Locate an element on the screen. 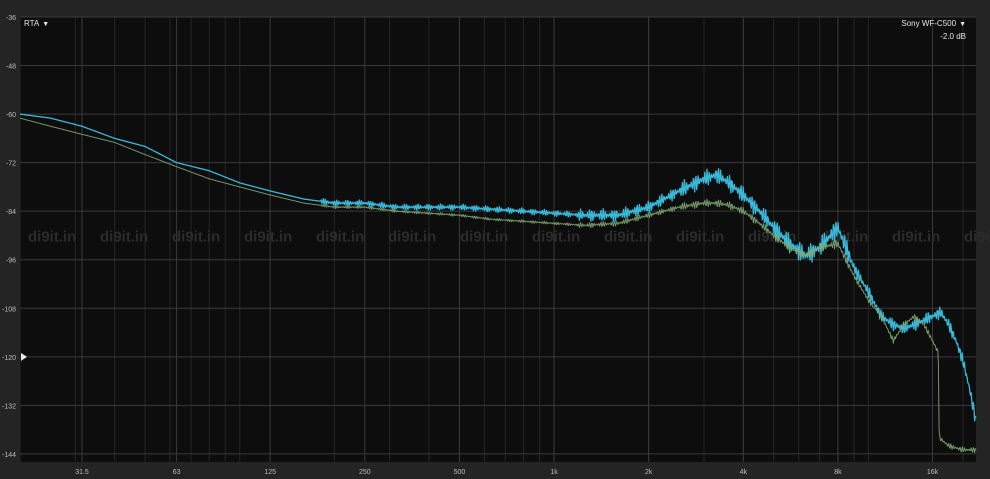 The image size is (990, 479). x-tick-label: 31.5 is located at coordinates (82, 472).